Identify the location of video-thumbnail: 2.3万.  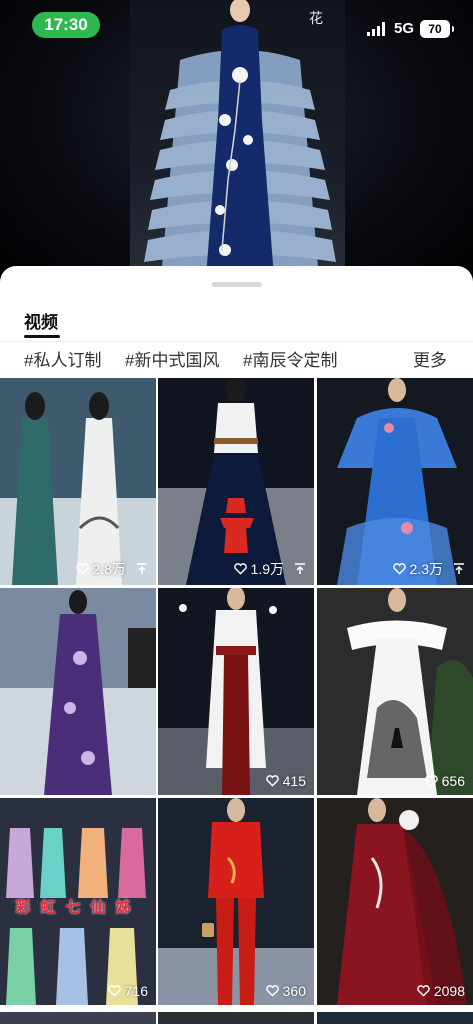
(395, 481).